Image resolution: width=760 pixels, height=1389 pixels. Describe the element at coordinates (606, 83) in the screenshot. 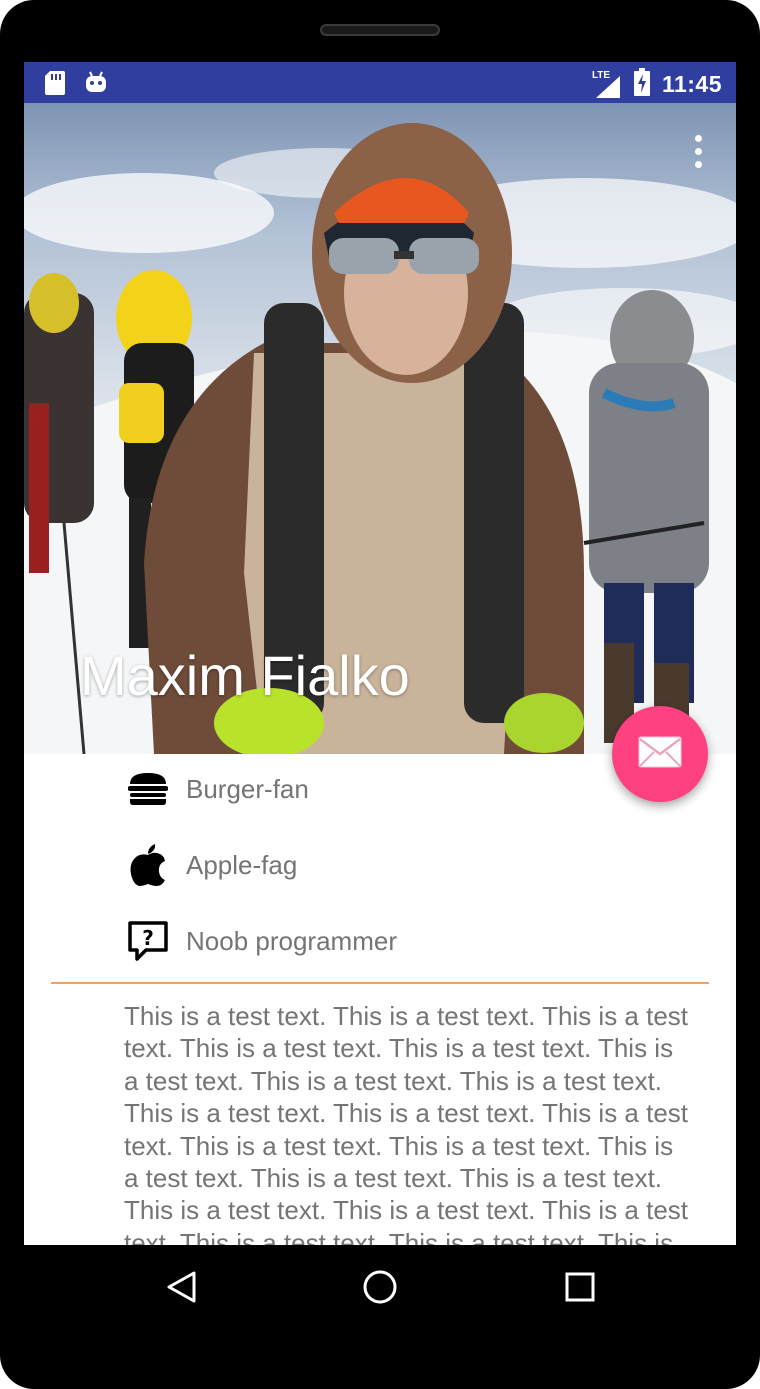

I see `lte-signal-icon: LTE` at that location.